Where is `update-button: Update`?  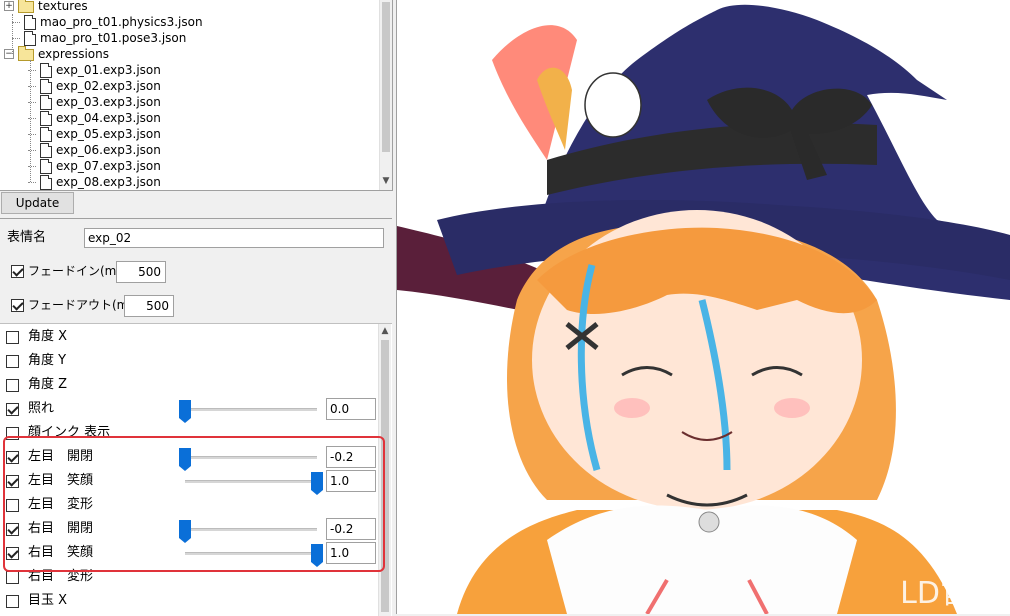 update-button: Update is located at coordinates (37, 203).